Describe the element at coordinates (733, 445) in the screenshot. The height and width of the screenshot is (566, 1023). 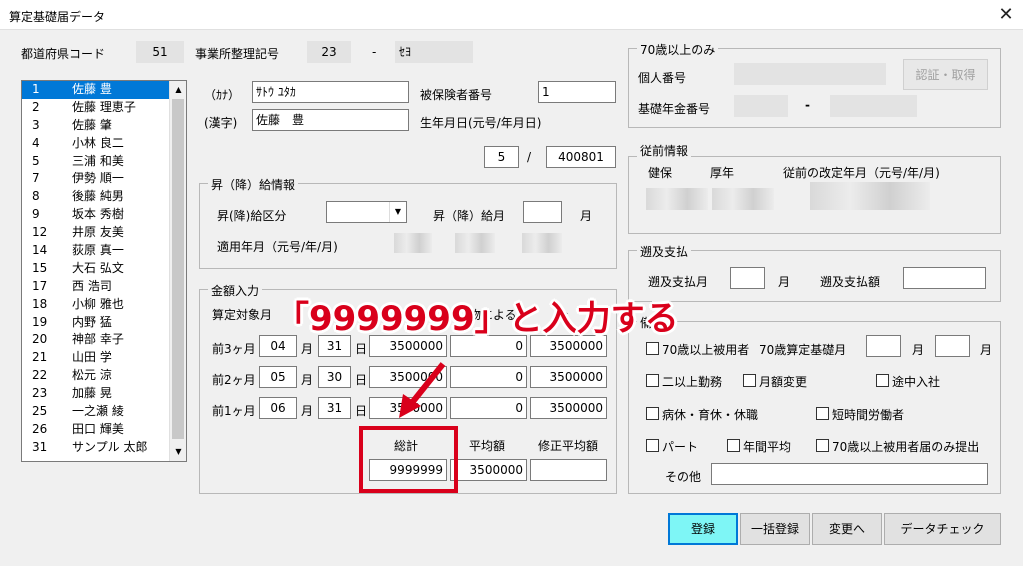
I see `annual-avg-checkbox` at that location.